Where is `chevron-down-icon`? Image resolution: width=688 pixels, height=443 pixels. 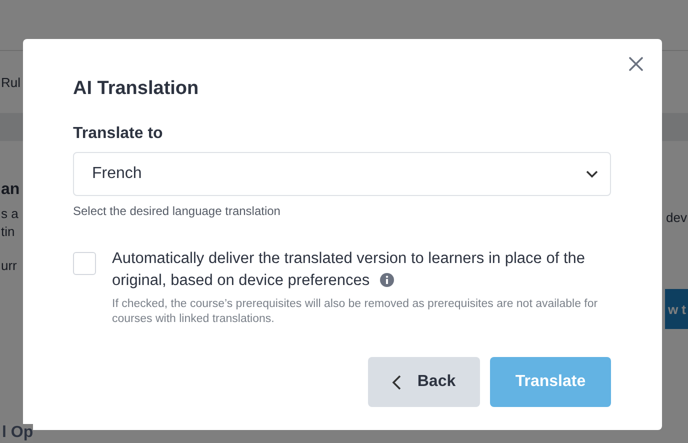 chevron-down-icon is located at coordinates (592, 174).